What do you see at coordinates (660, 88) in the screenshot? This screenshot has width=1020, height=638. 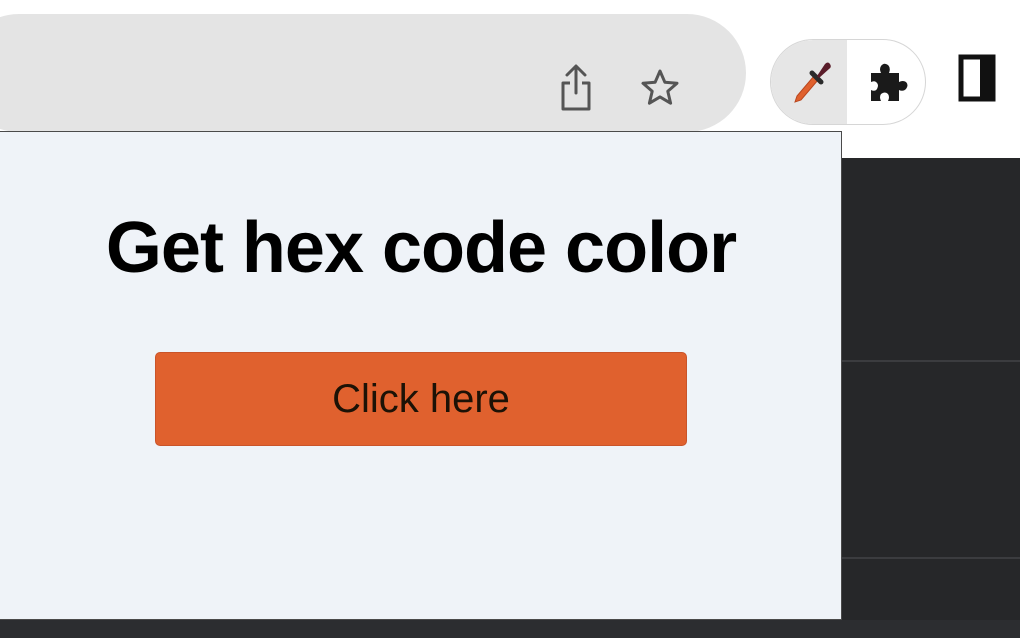 I see `star-icon` at bounding box center [660, 88].